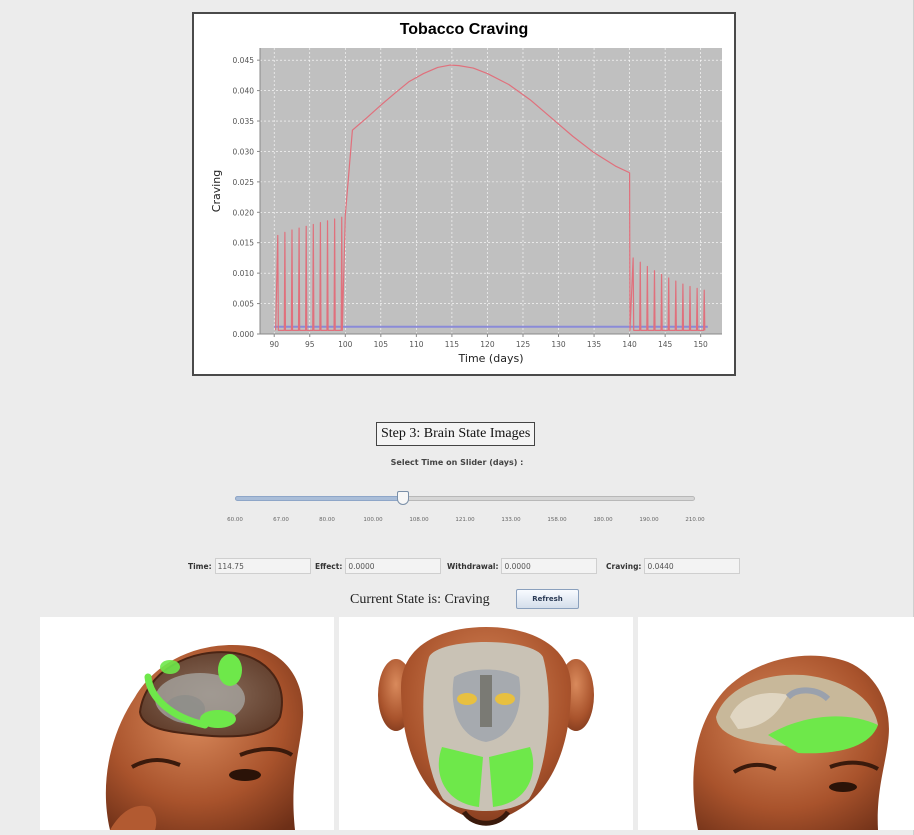  What do you see at coordinates (419, 520) in the screenshot?
I see `slider-tick-label: 108.00` at bounding box center [419, 520].